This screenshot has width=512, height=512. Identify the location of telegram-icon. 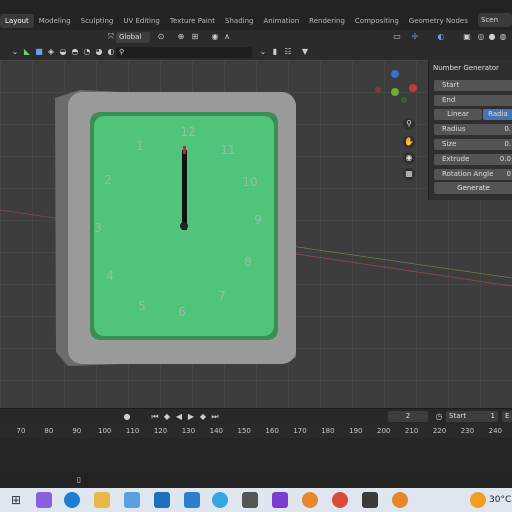
(220, 500).